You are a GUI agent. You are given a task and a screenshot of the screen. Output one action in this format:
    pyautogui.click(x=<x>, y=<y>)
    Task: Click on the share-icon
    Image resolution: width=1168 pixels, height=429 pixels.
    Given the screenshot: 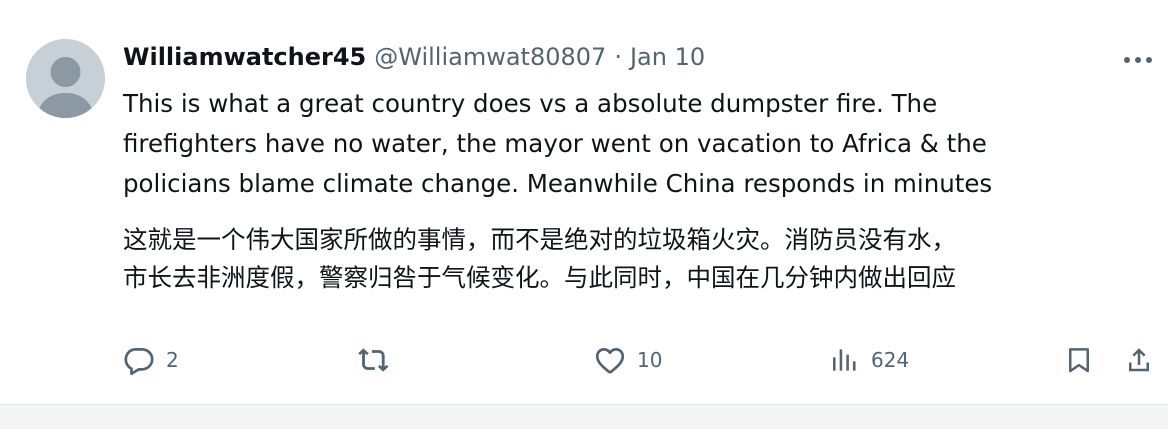 What is the action you would take?
    pyautogui.click(x=1139, y=360)
    